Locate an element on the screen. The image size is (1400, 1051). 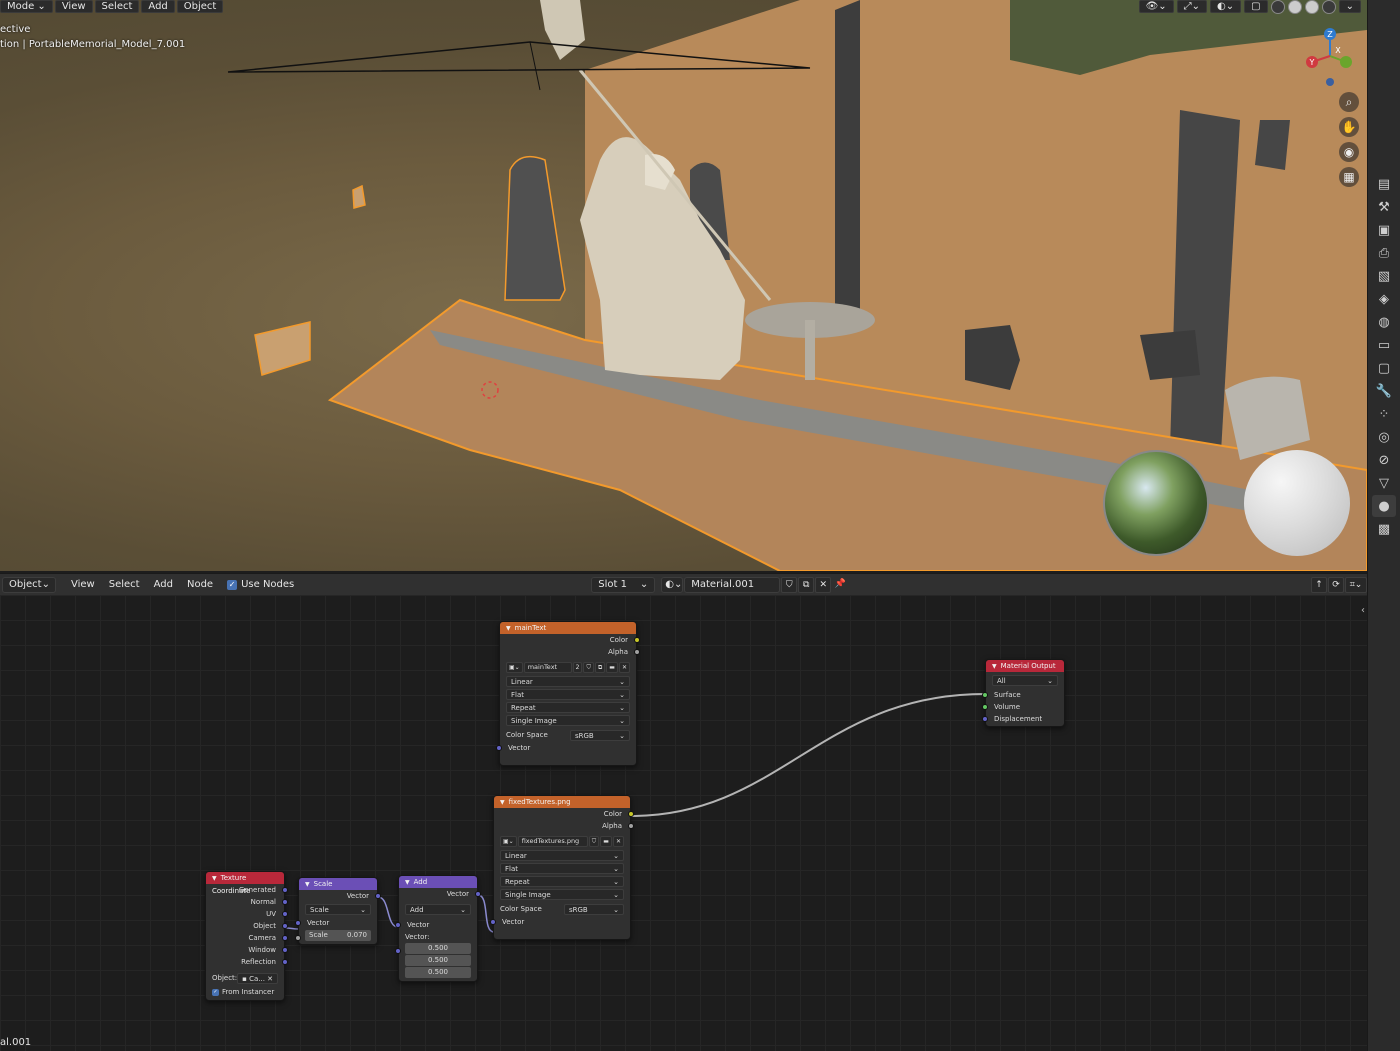
menu-select: Select is located at coordinates (117, 6).